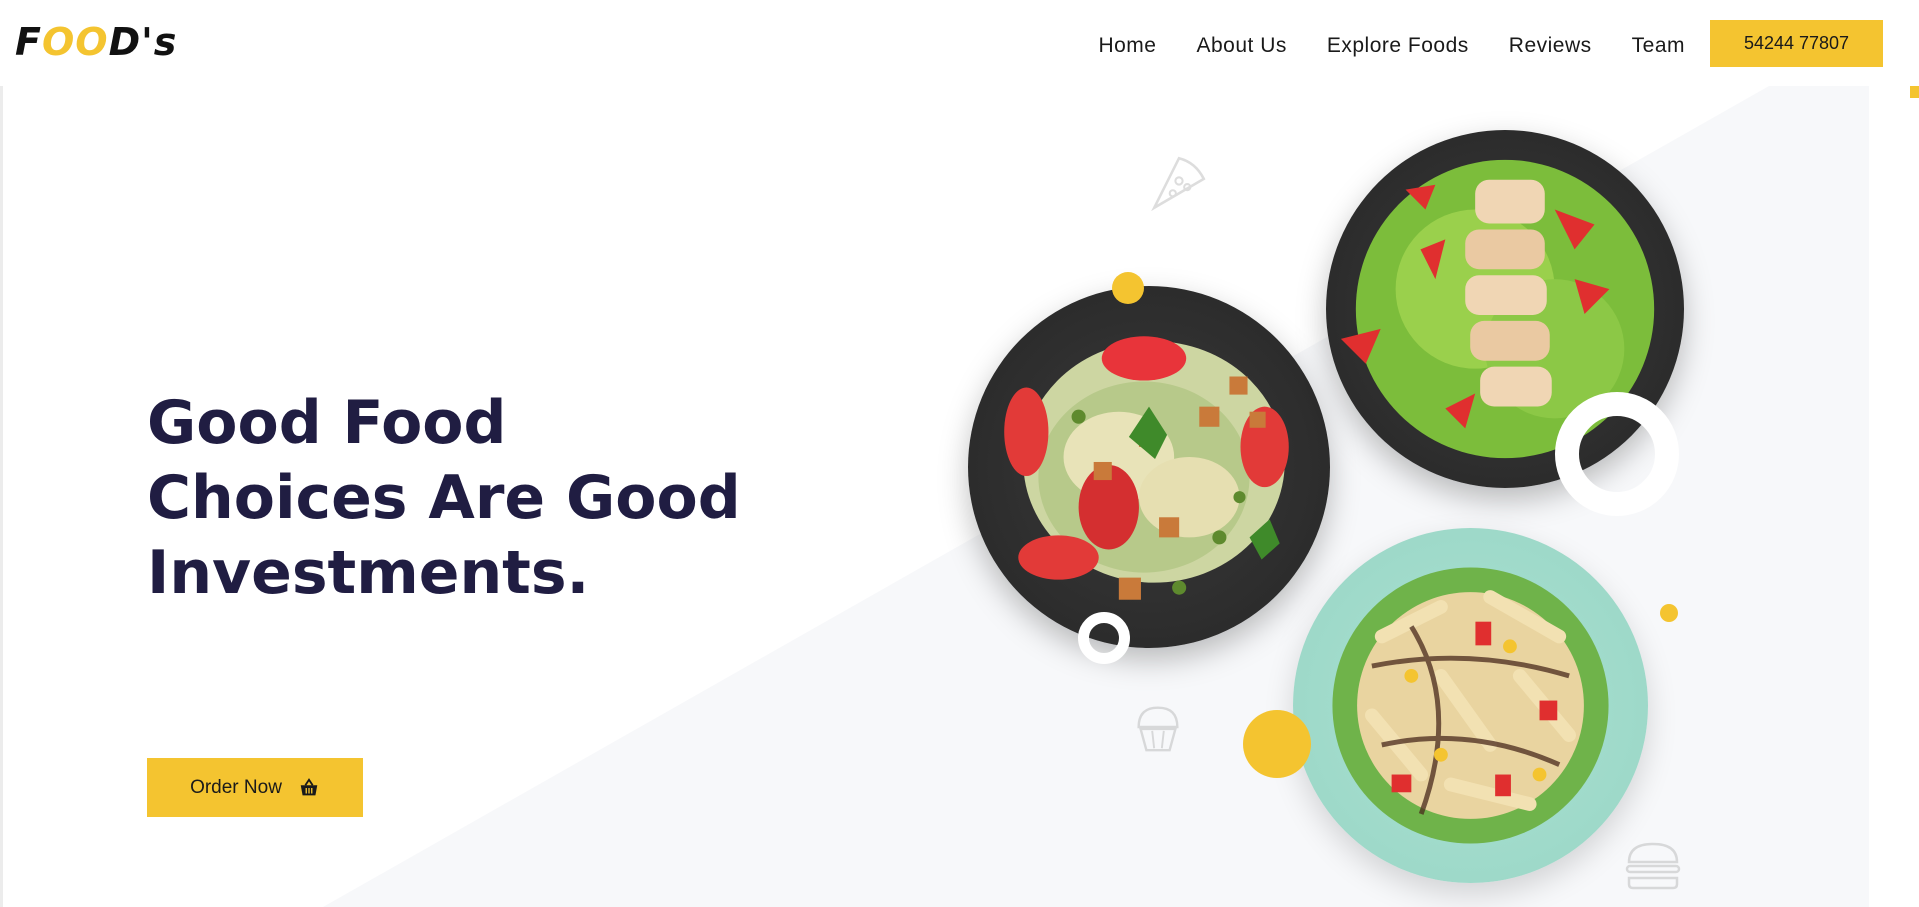 The image size is (1919, 907). I want to click on main-menu: Home About Us Explore Foods Reviews Team, so click(1391, 46).